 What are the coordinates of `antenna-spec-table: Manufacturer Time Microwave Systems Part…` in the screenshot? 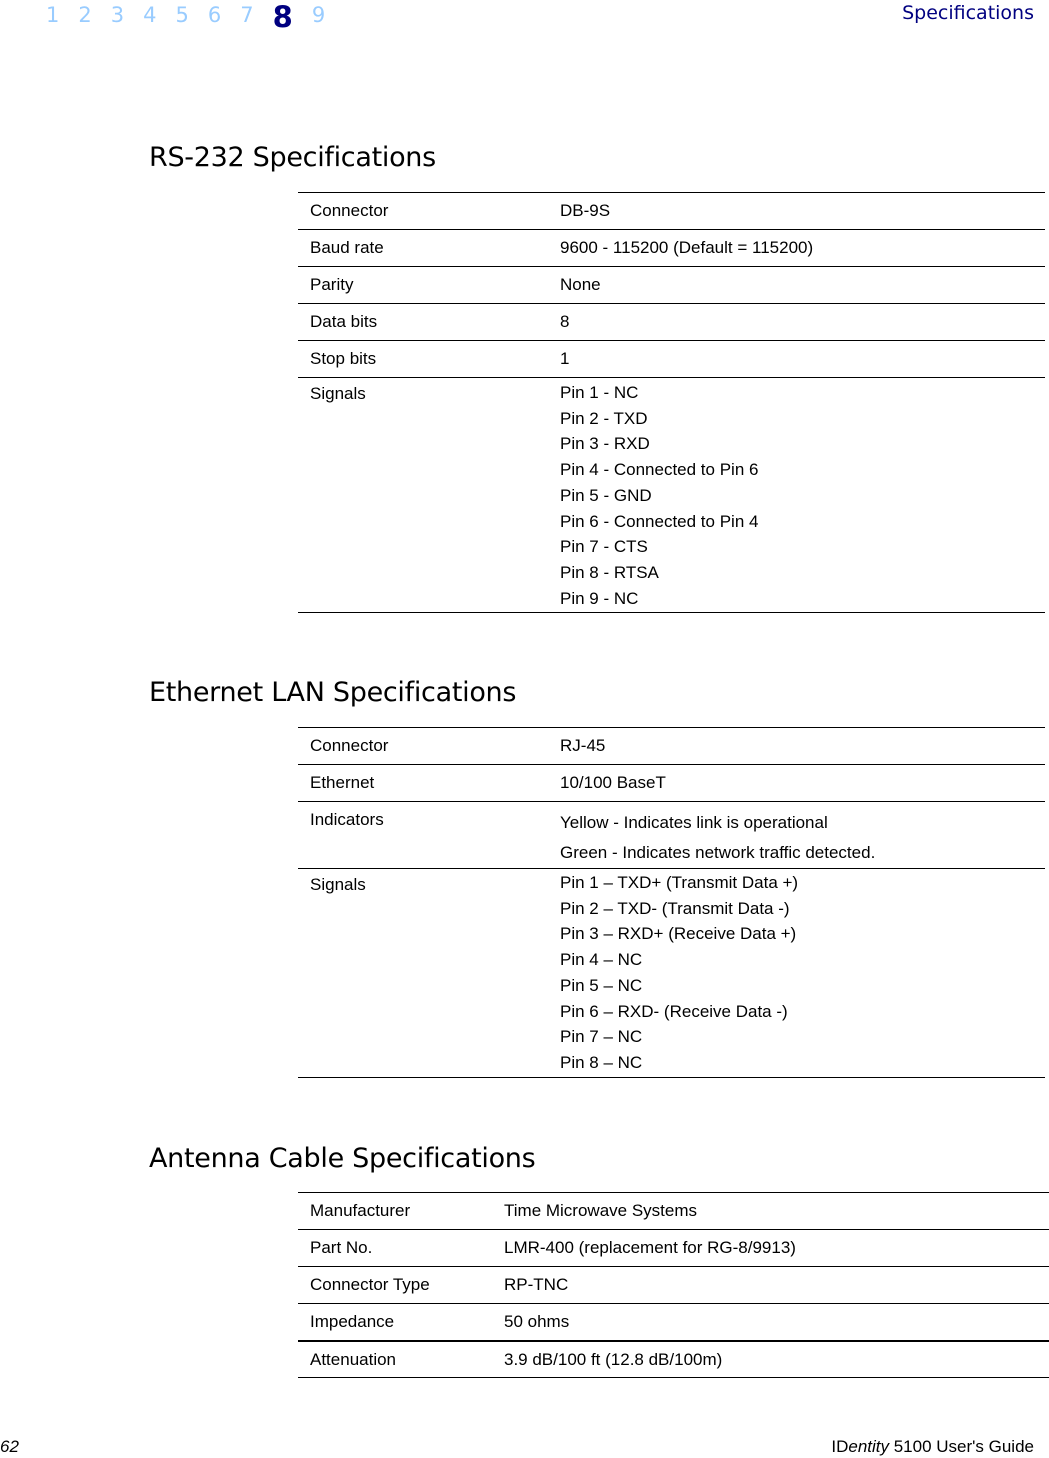 It's located at (673, 1285).